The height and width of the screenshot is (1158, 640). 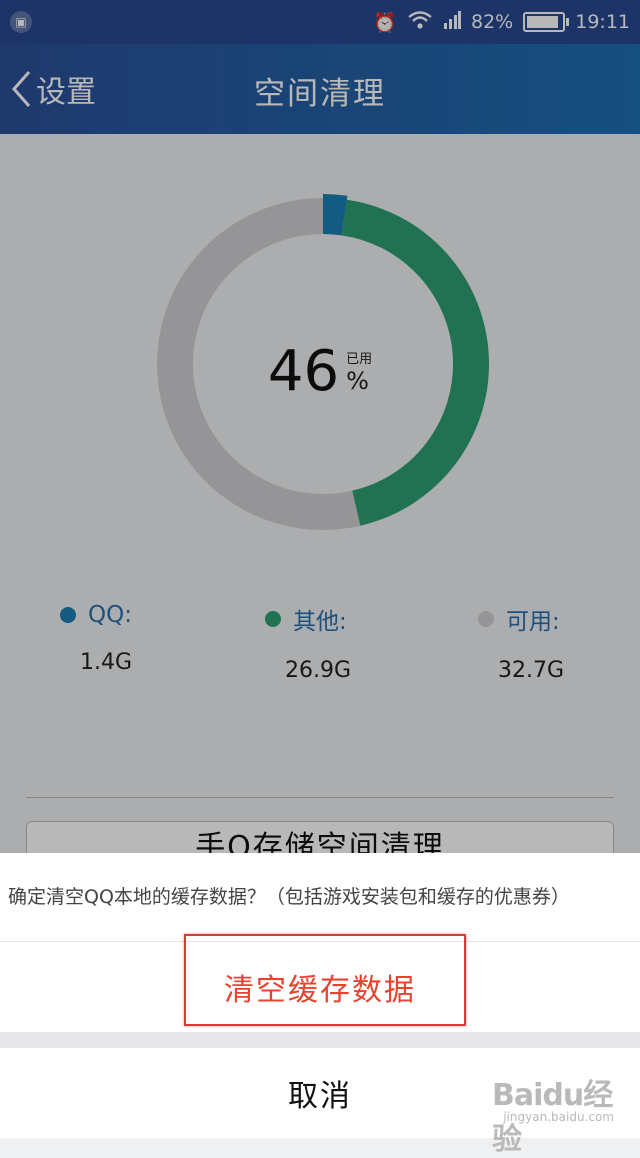 I want to click on baidu-watermark: Baidu经验 jingyan.baidu.com, so click(x=557, y=1113).